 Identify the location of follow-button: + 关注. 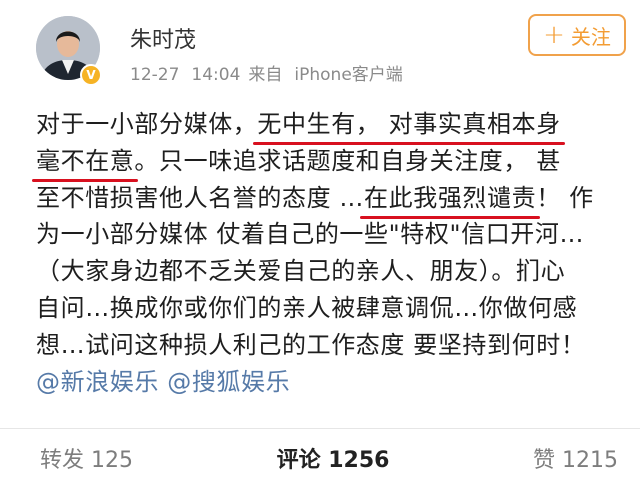
(577, 35).